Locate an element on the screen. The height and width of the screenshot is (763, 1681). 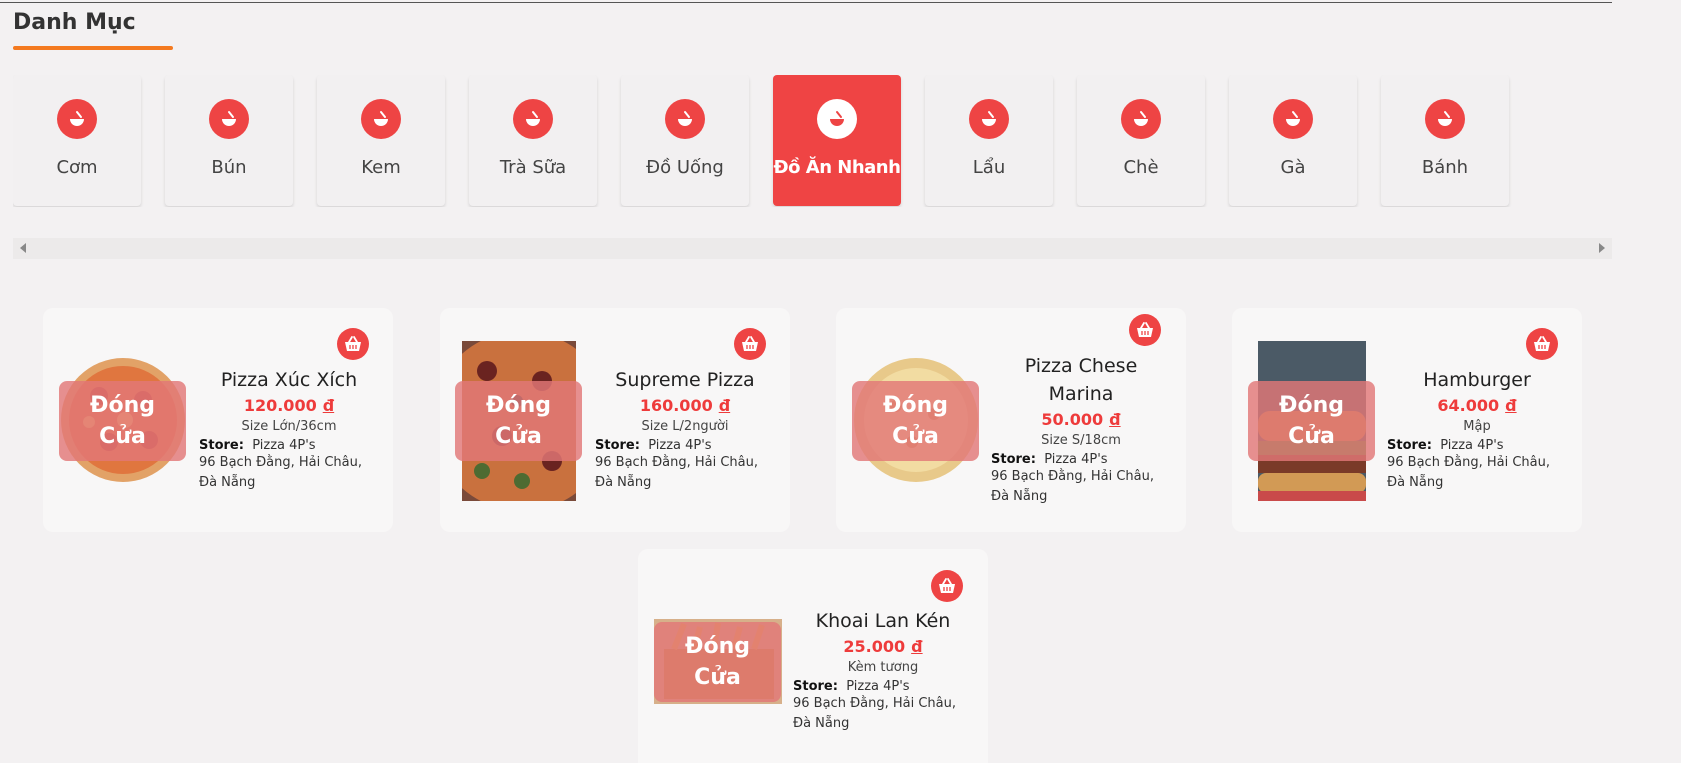
product-size: Size S/18cm is located at coordinates (1081, 440).